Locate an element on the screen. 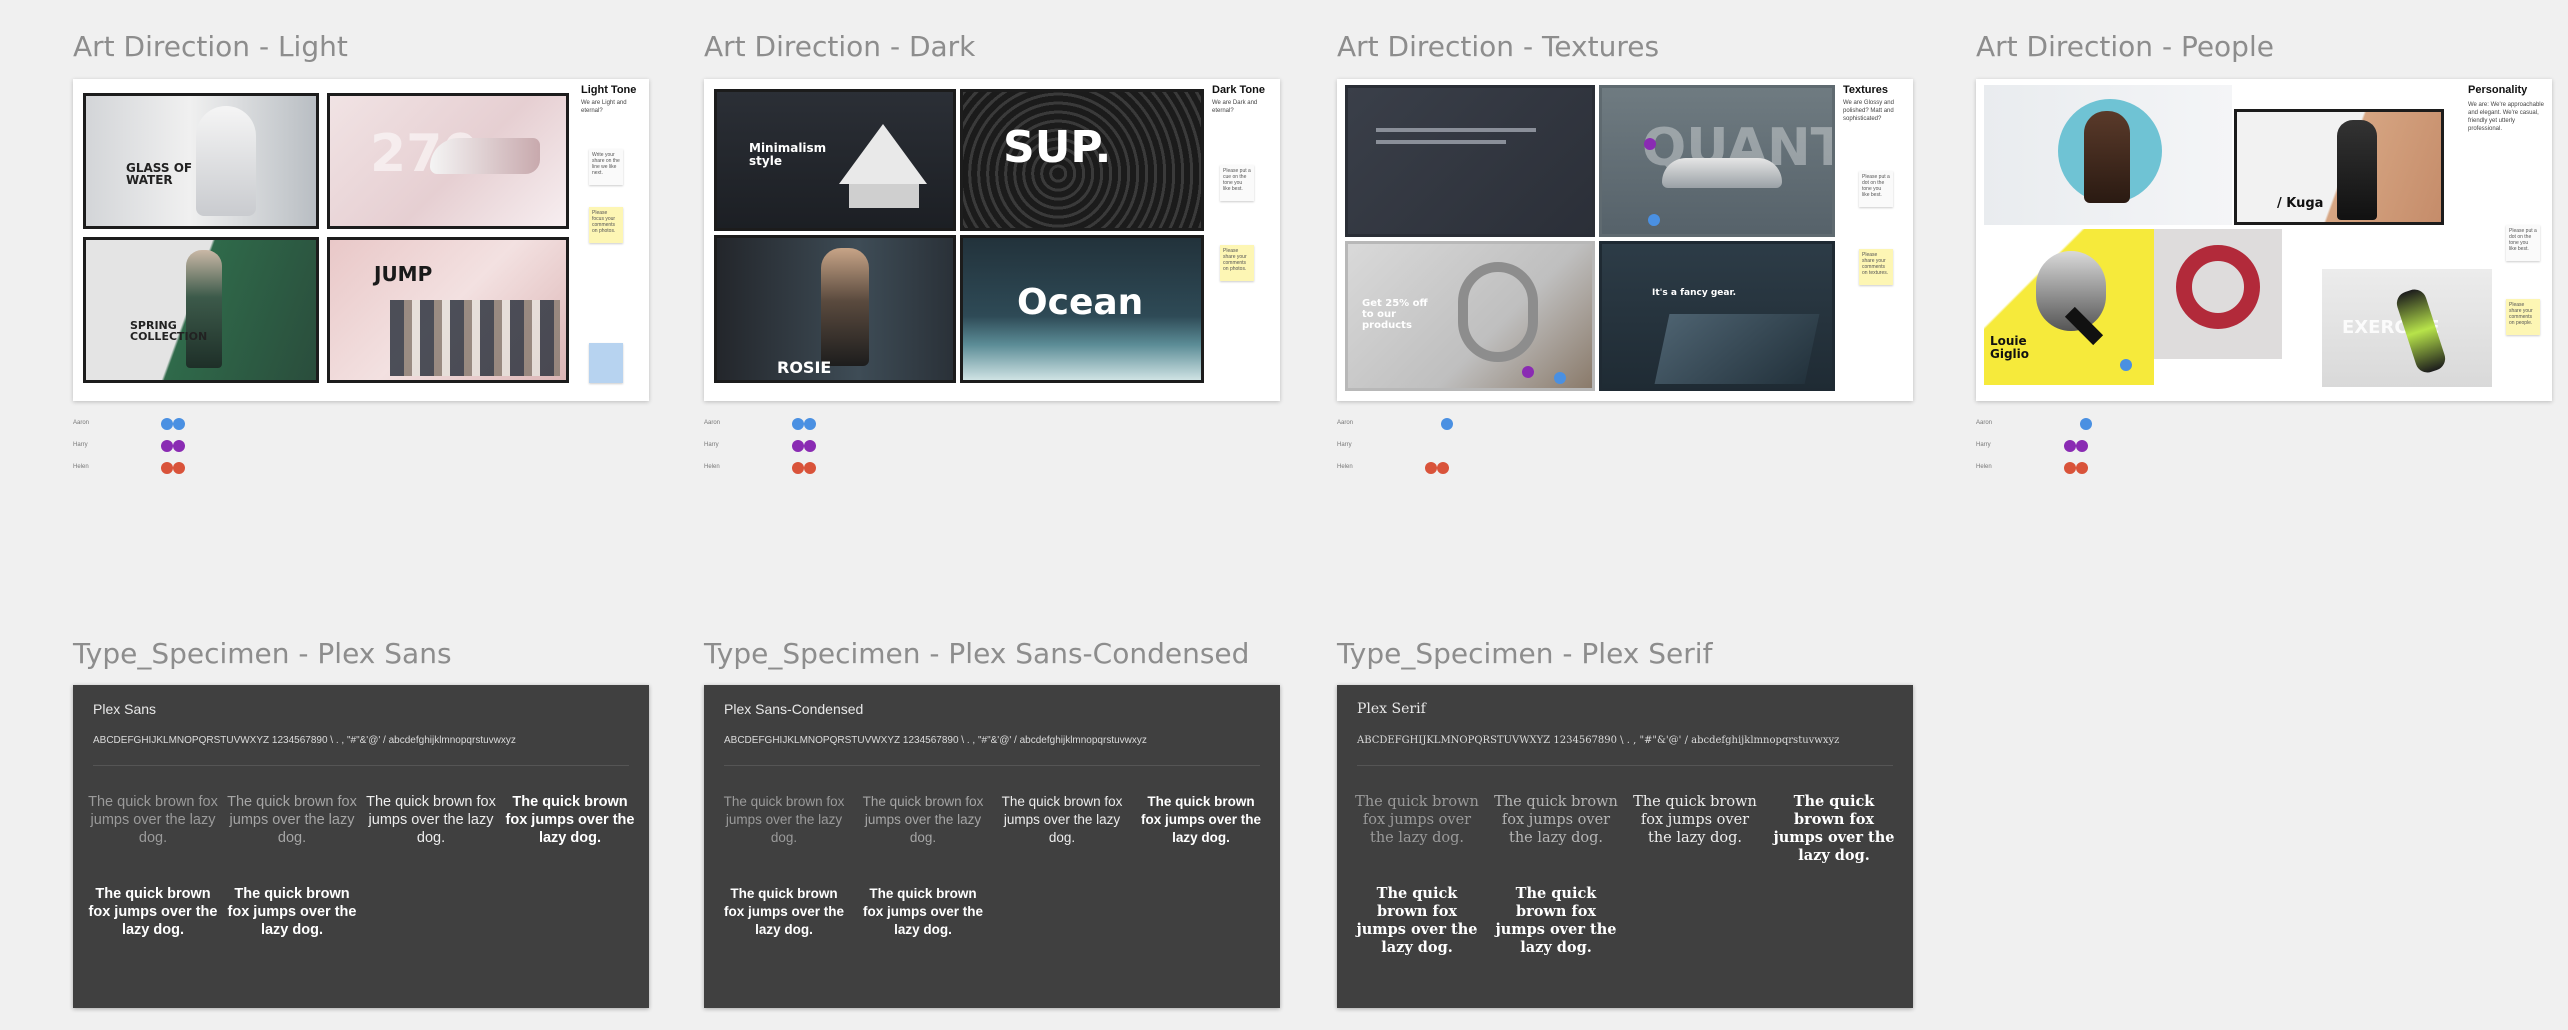 This screenshot has width=2568, height=1030. sticky-note: Please share your comments on photos. is located at coordinates (1237, 263).